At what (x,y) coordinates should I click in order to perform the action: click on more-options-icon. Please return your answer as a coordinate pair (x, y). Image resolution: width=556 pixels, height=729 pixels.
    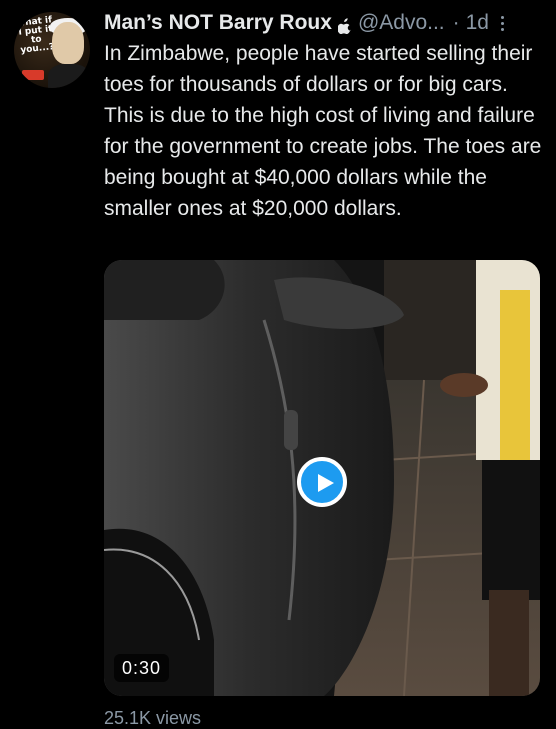
    Looking at the image, I should click on (502, 23).